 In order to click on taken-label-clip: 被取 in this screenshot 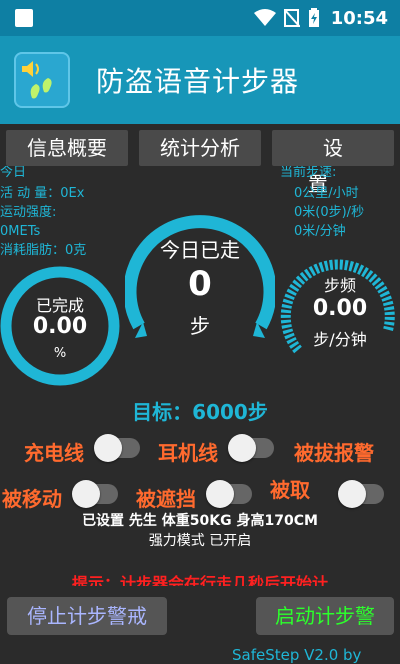, I will do `click(301, 487)`.